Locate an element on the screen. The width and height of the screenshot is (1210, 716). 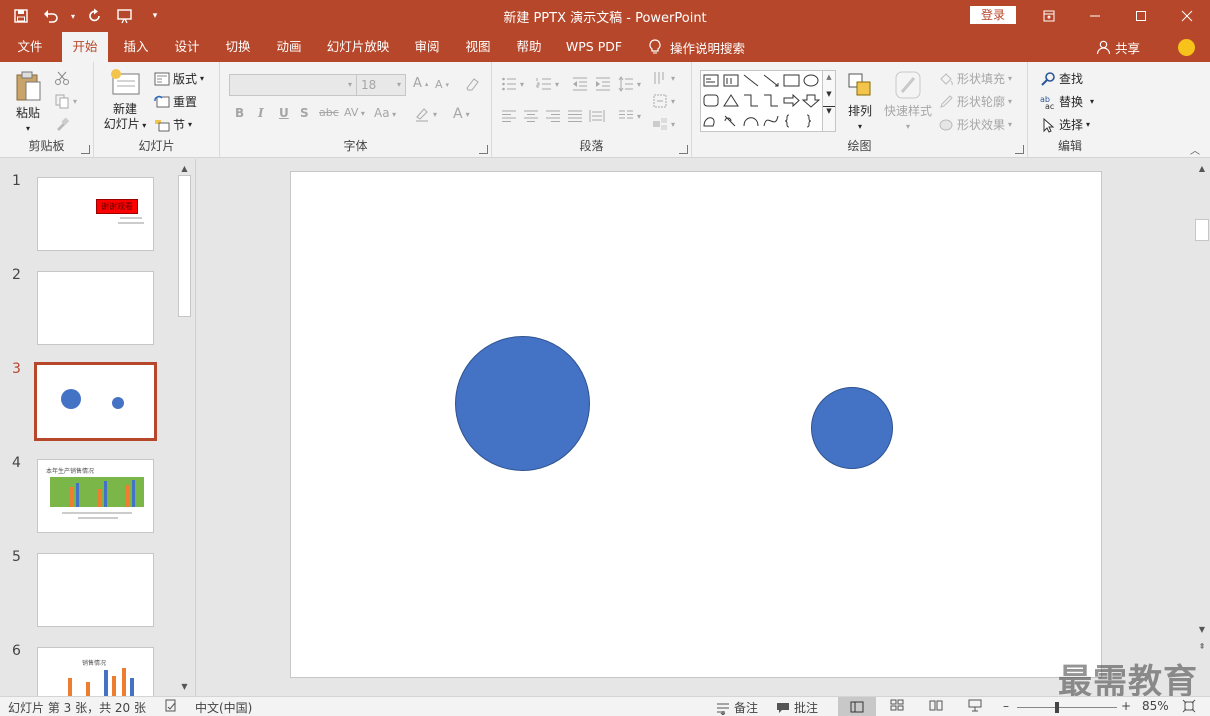
editor-scroll-thumb is located at coordinates (1202, 230).